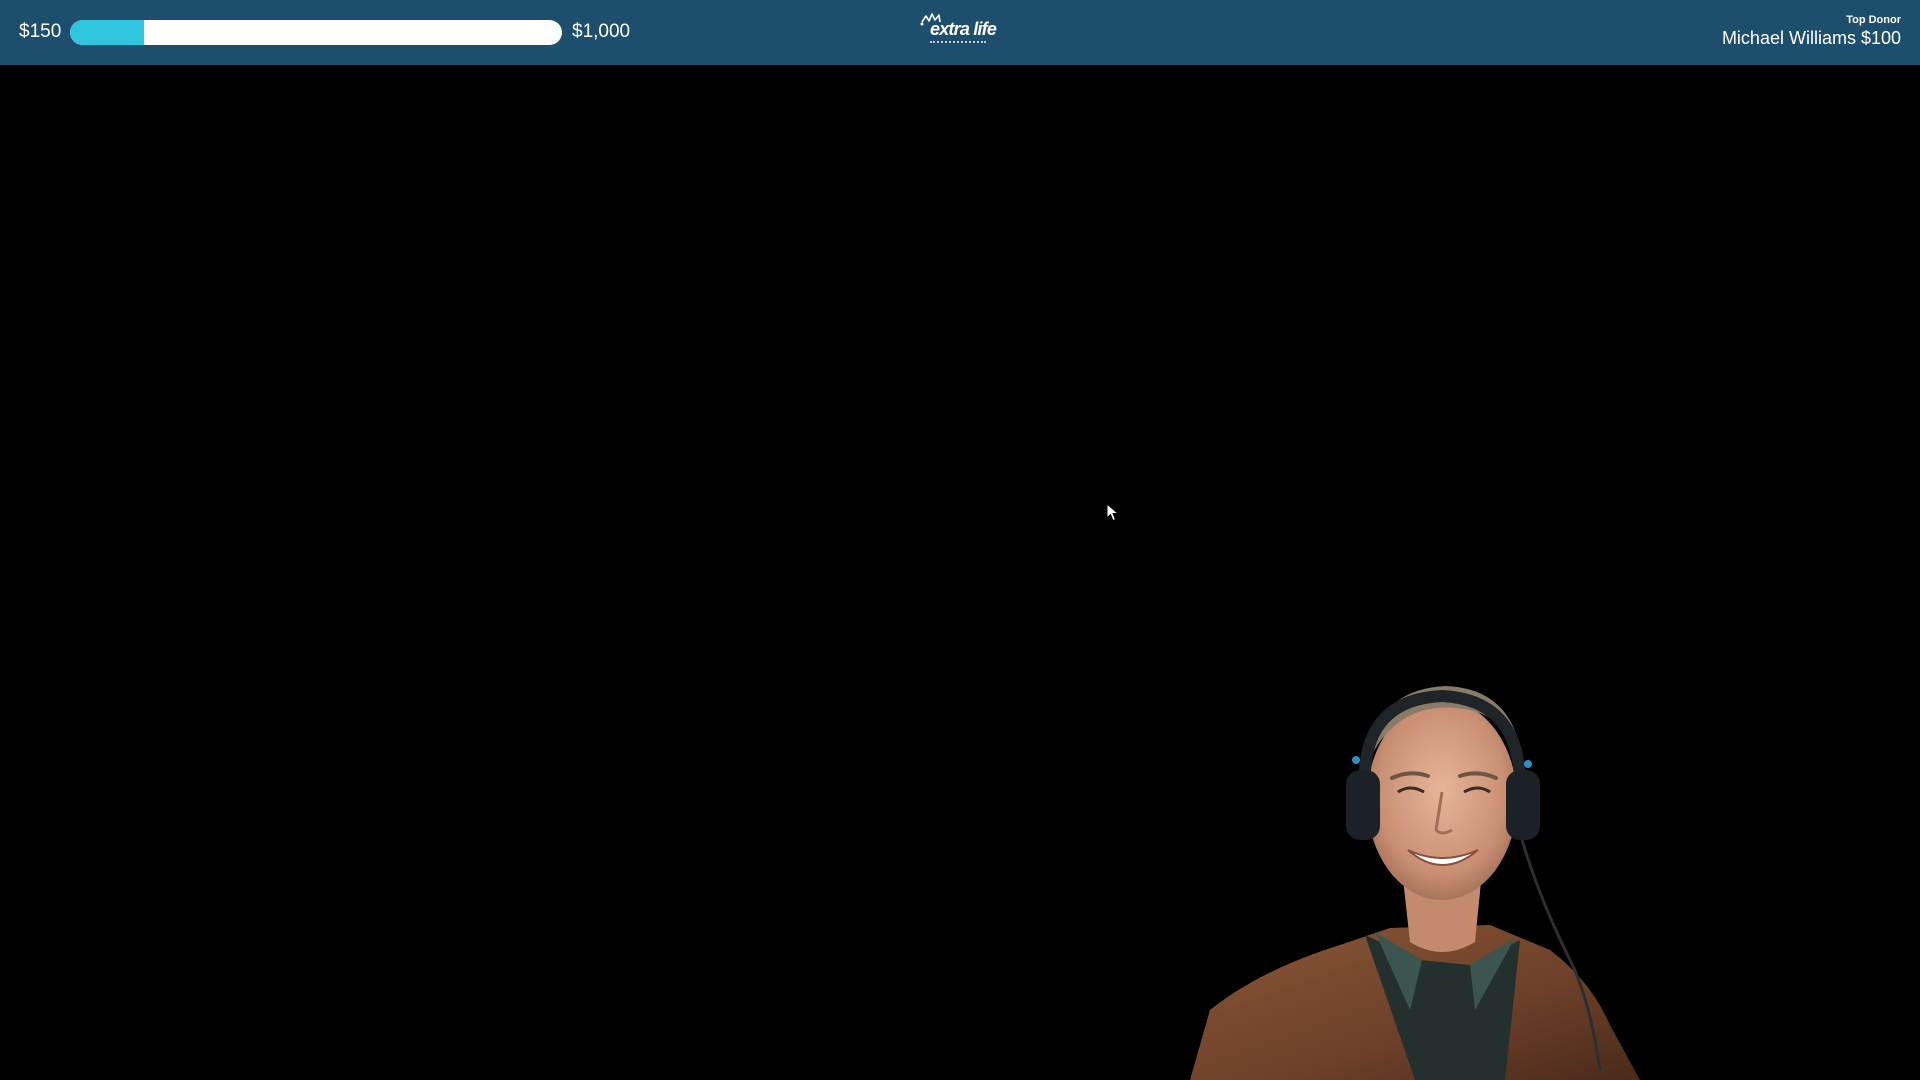 The image size is (1920, 1080). Describe the element at coordinates (40, 31) in the screenshot. I see `goal-current-amount: $150` at that location.